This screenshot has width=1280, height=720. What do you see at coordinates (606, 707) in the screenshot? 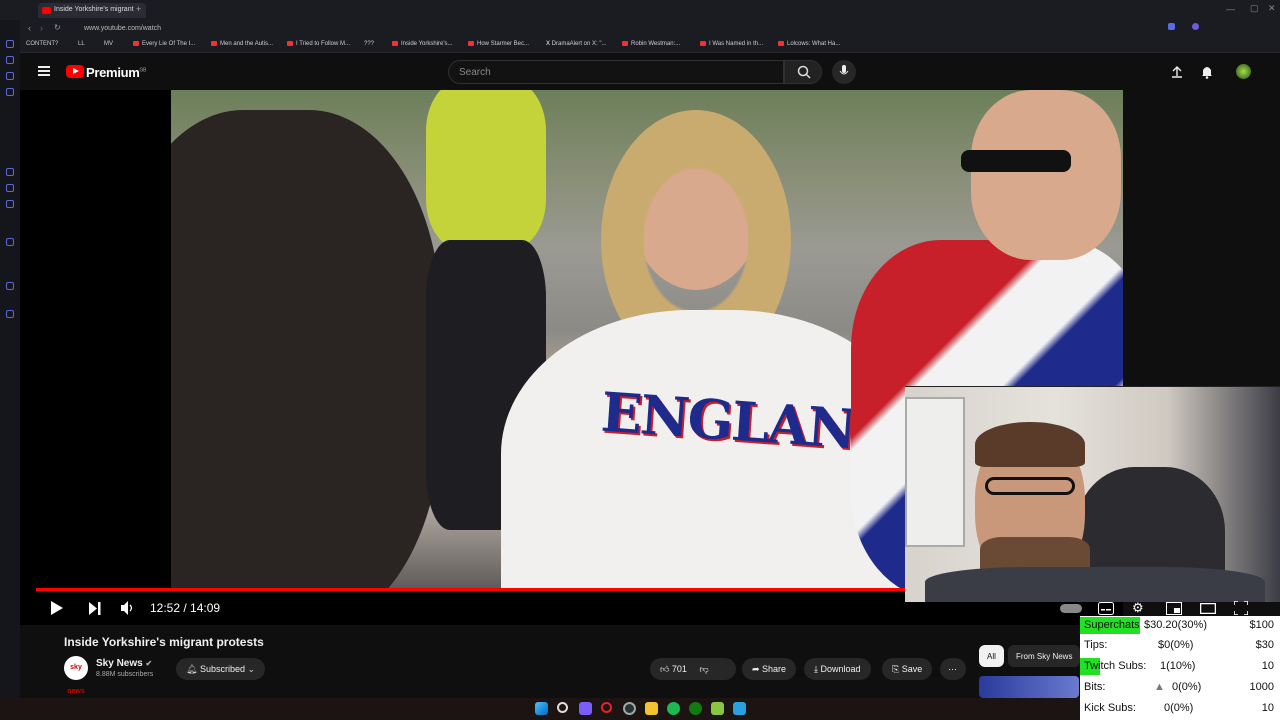
I see `opera-icon` at bounding box center [606, 707].